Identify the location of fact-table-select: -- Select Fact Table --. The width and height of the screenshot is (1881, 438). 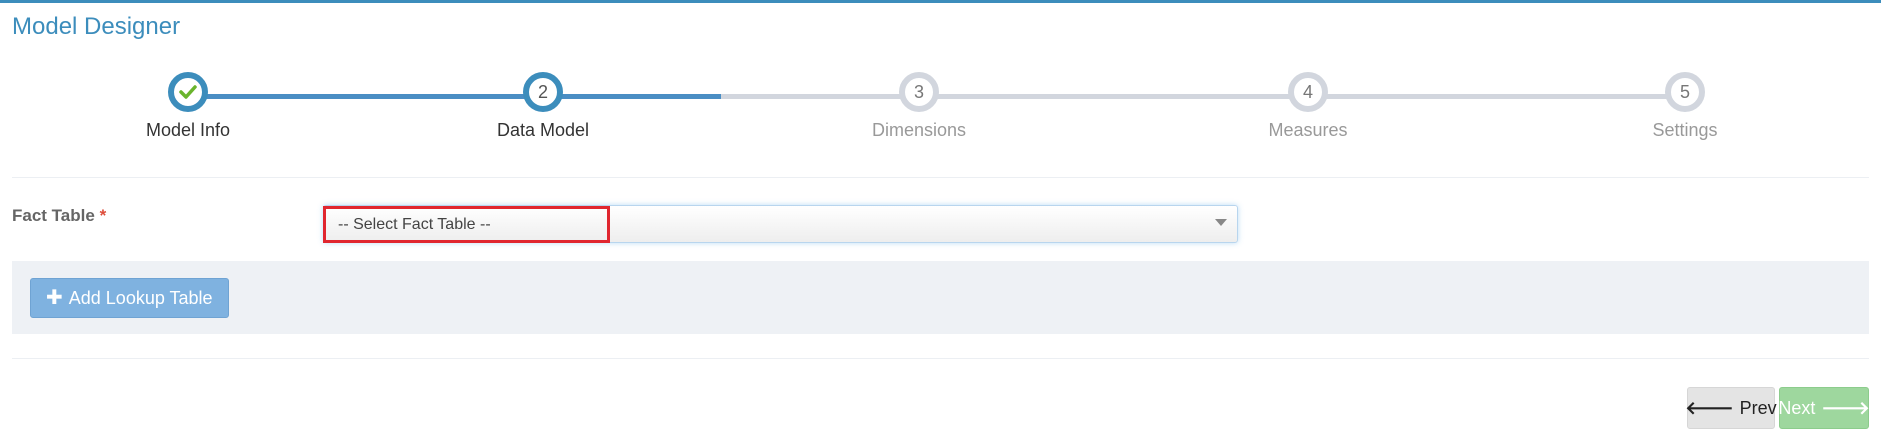
(780, 224).